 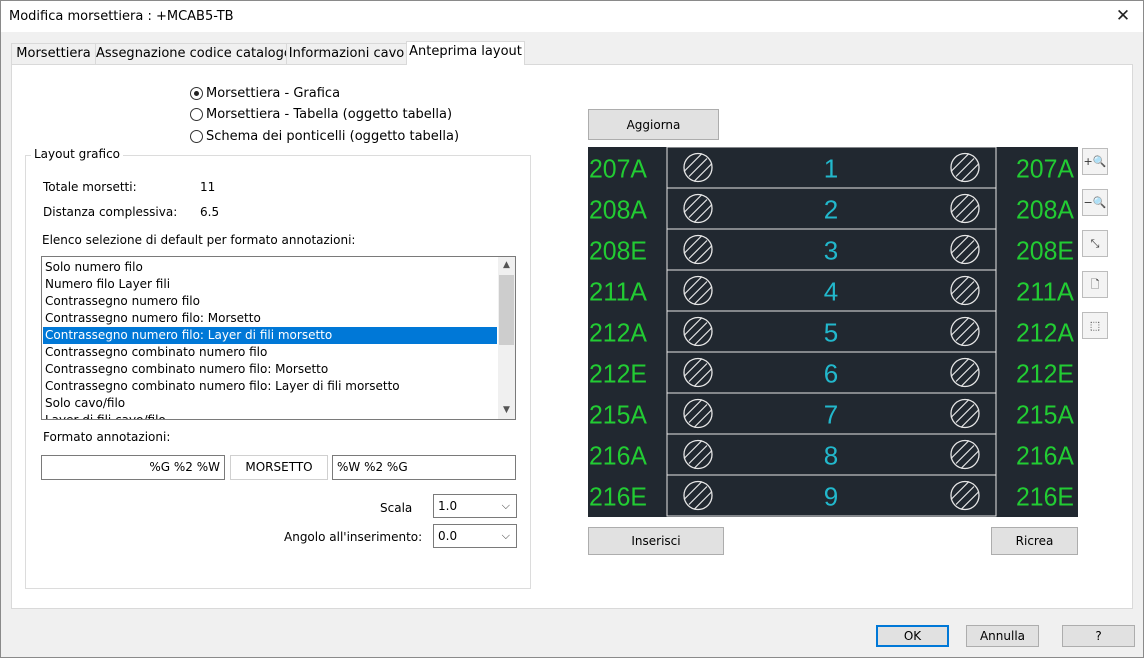 I want to click on terminal-number: 7, so click(x=831, y=415).